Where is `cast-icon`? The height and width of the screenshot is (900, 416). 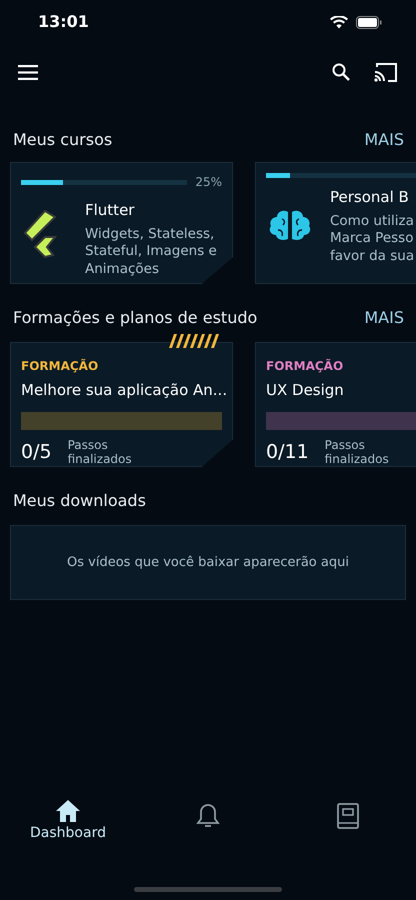 cast-icon is located at coordinates (386, 72).